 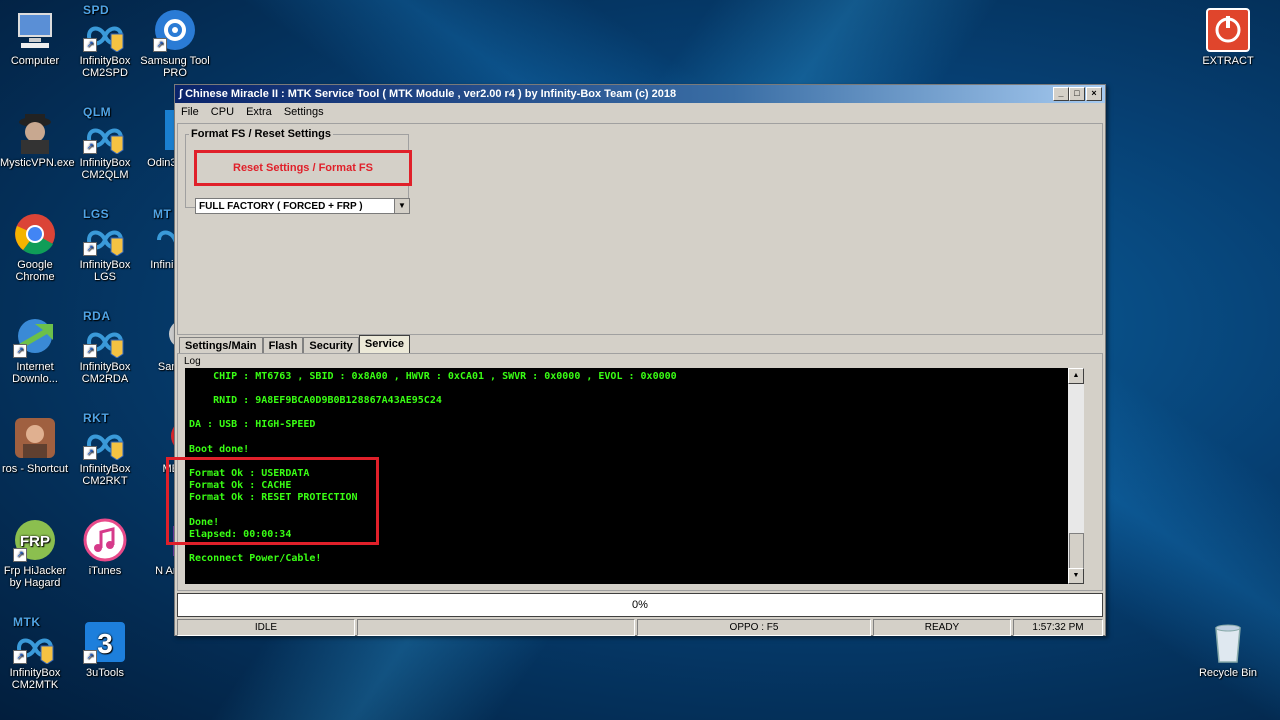 I want to click on desktop-icon-cm2mtk: MTK ↗ InfinityBox CM2MTK, so click(x=35, y=653).